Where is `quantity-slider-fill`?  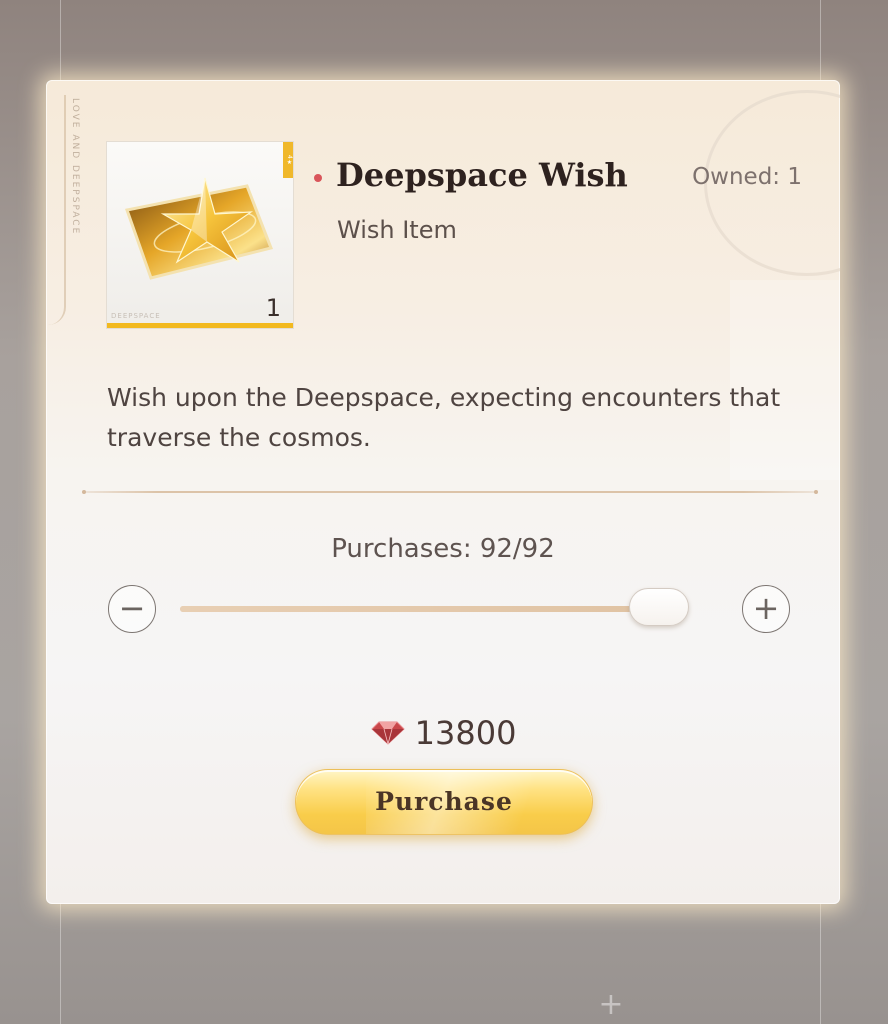 quantity-slider-fill is located at coordinates (419, 609).